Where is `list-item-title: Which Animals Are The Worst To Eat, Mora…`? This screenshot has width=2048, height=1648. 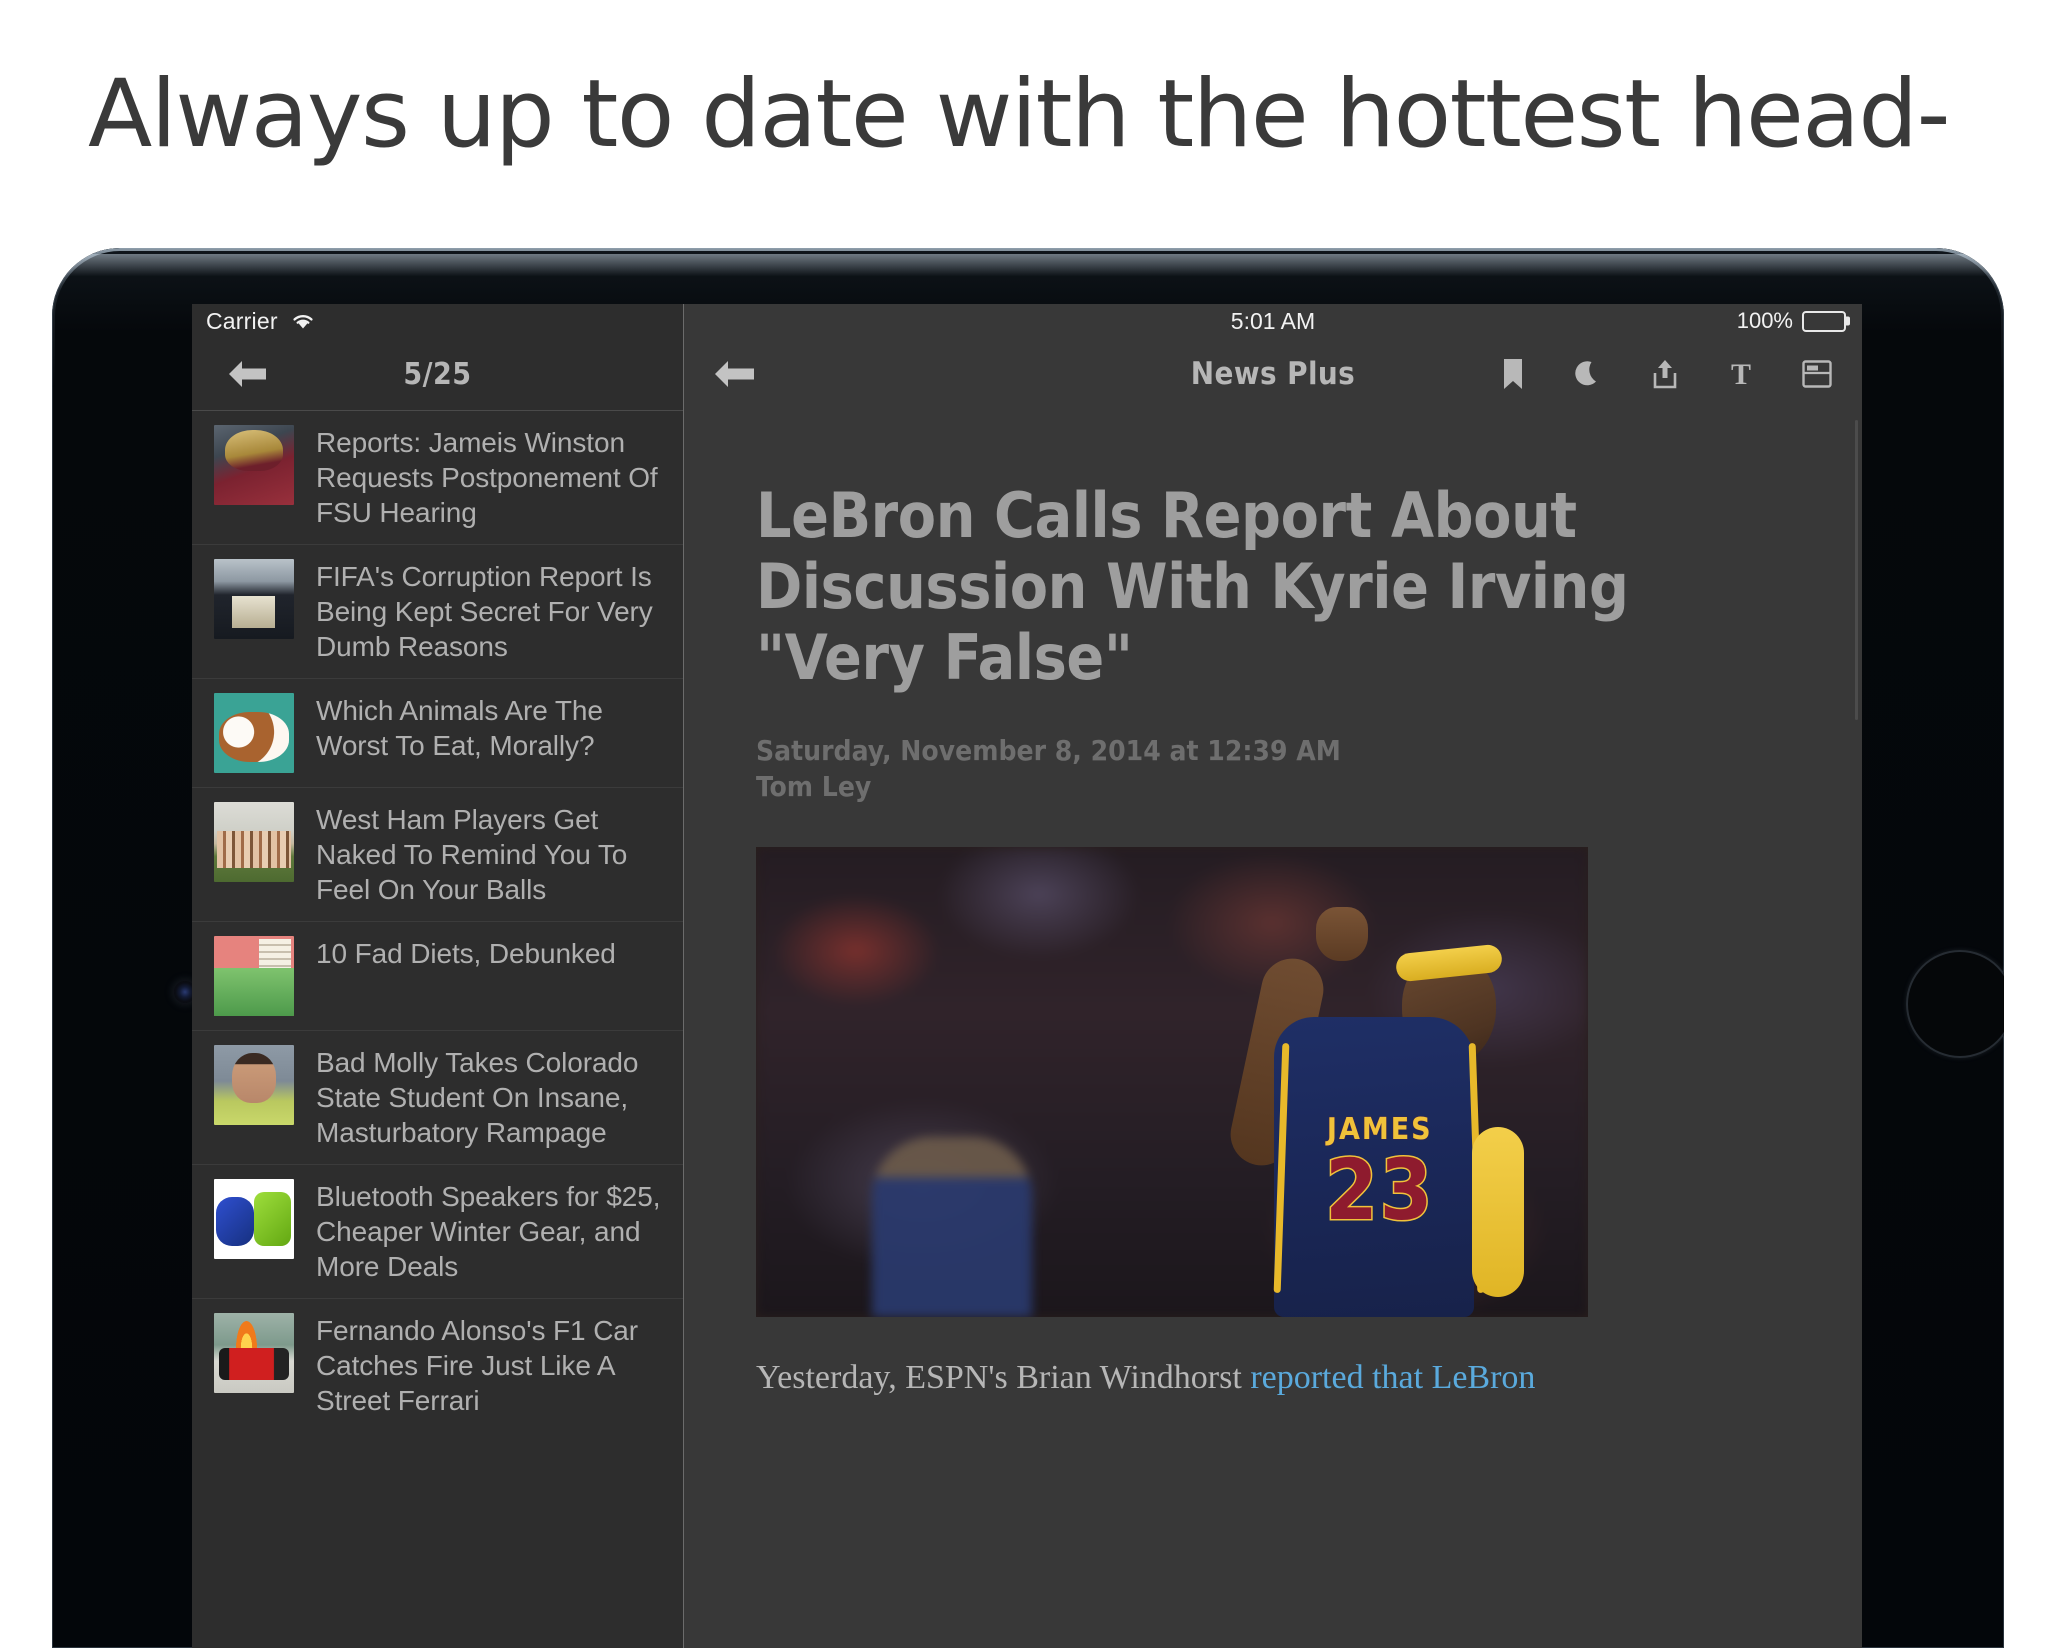
list-item-title: Which Animals Are The Worst To Eat, Mora… is located at coordinates (459, 728).